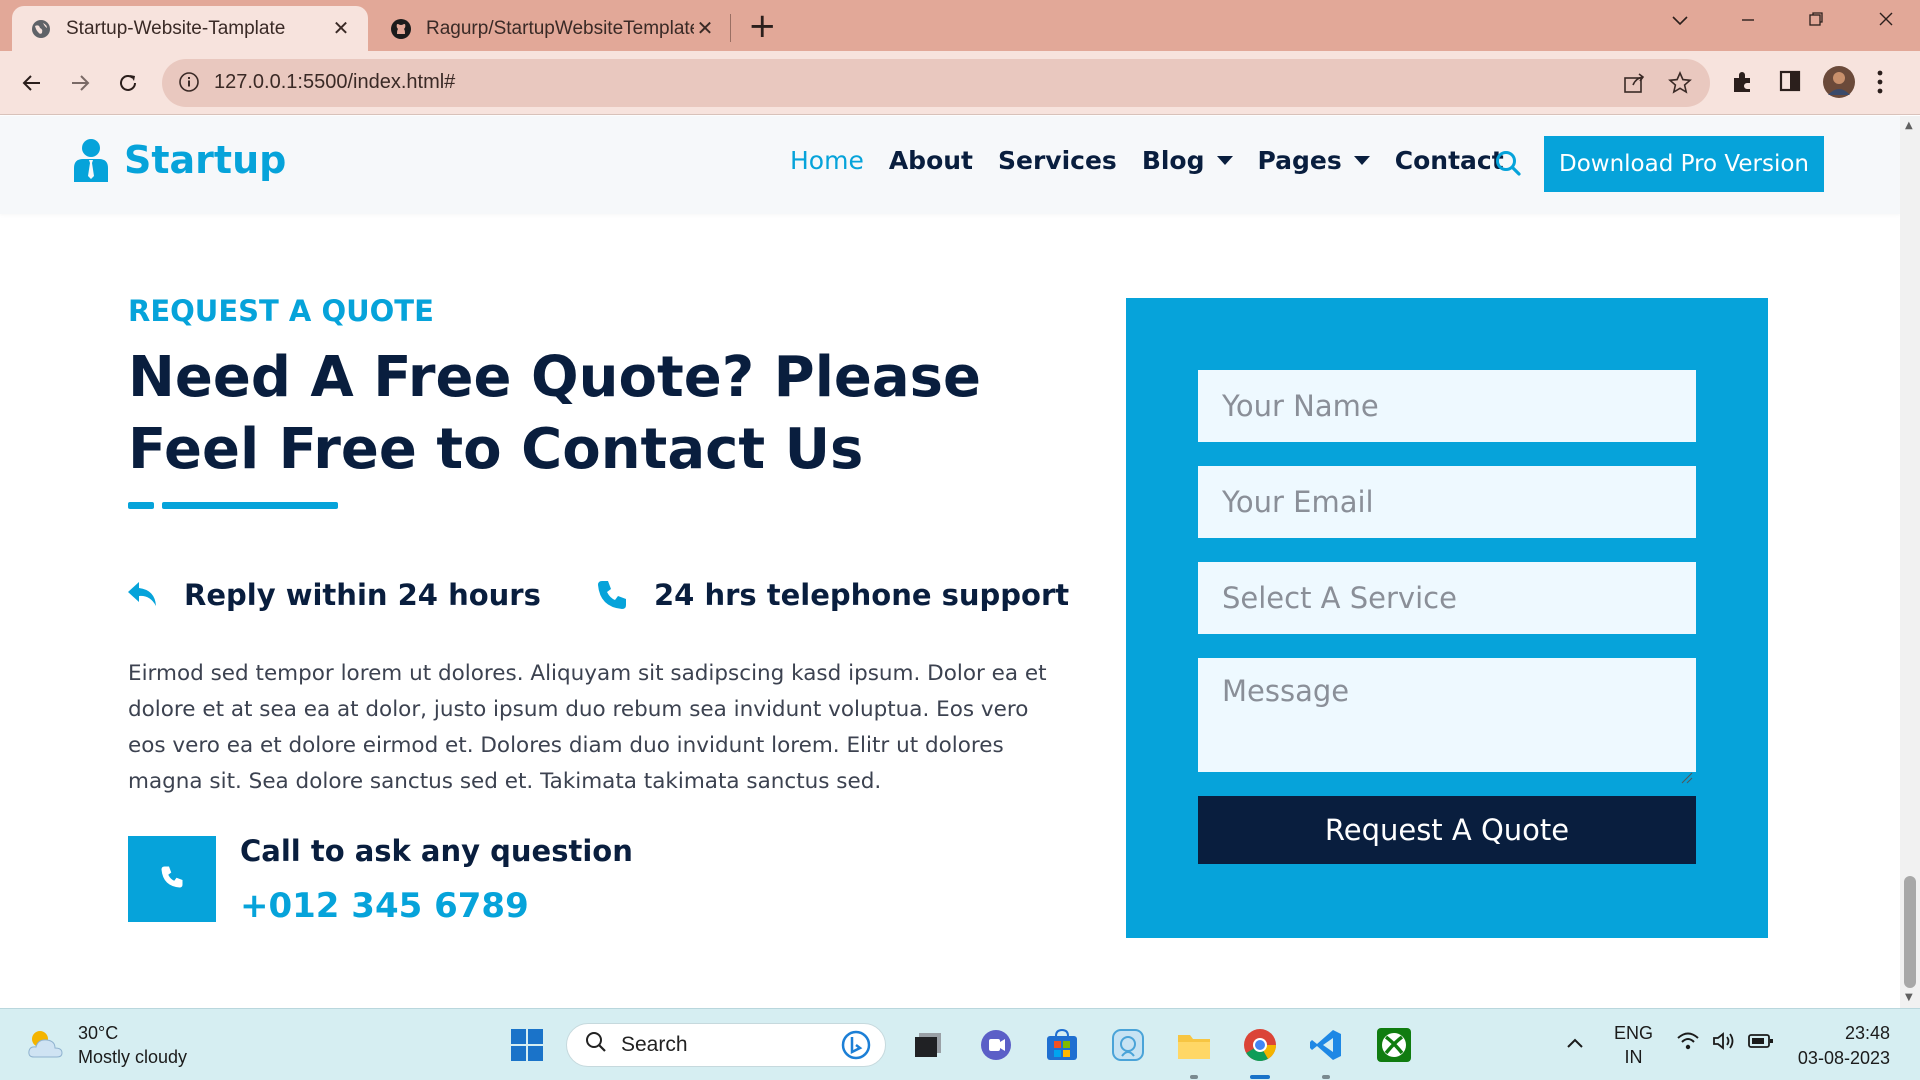  I want to click on chevron-up-icon, so click(1575, 1043).